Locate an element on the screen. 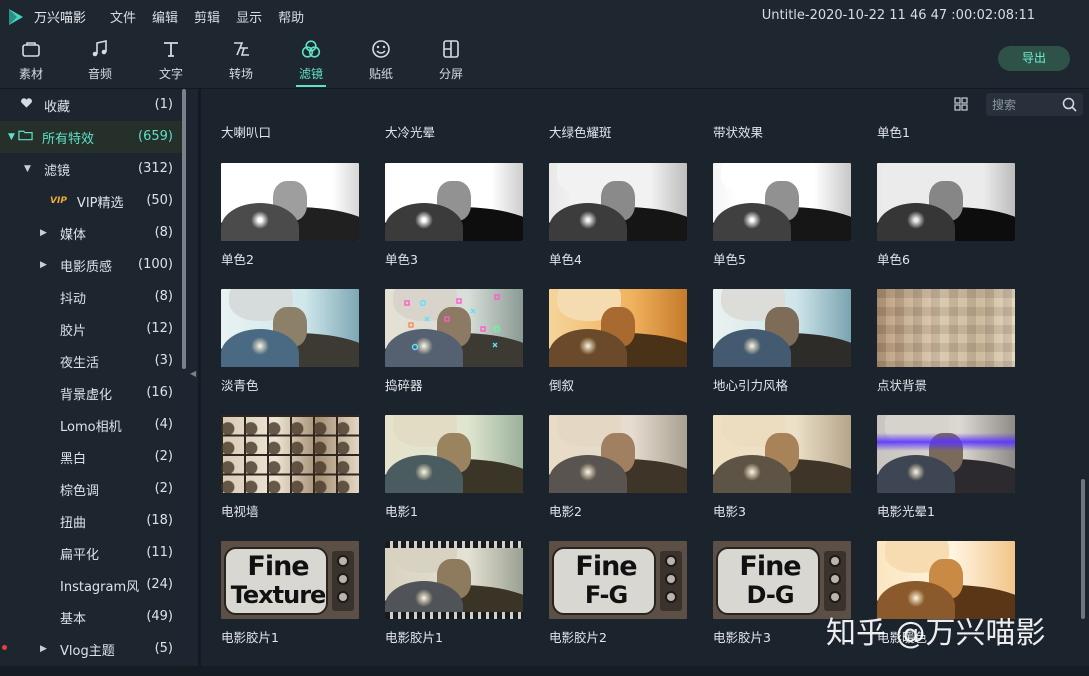 The width and height of the screenshot is (1089, 676). sidebar-item-count: (3) is located at coordinates (163, 360).